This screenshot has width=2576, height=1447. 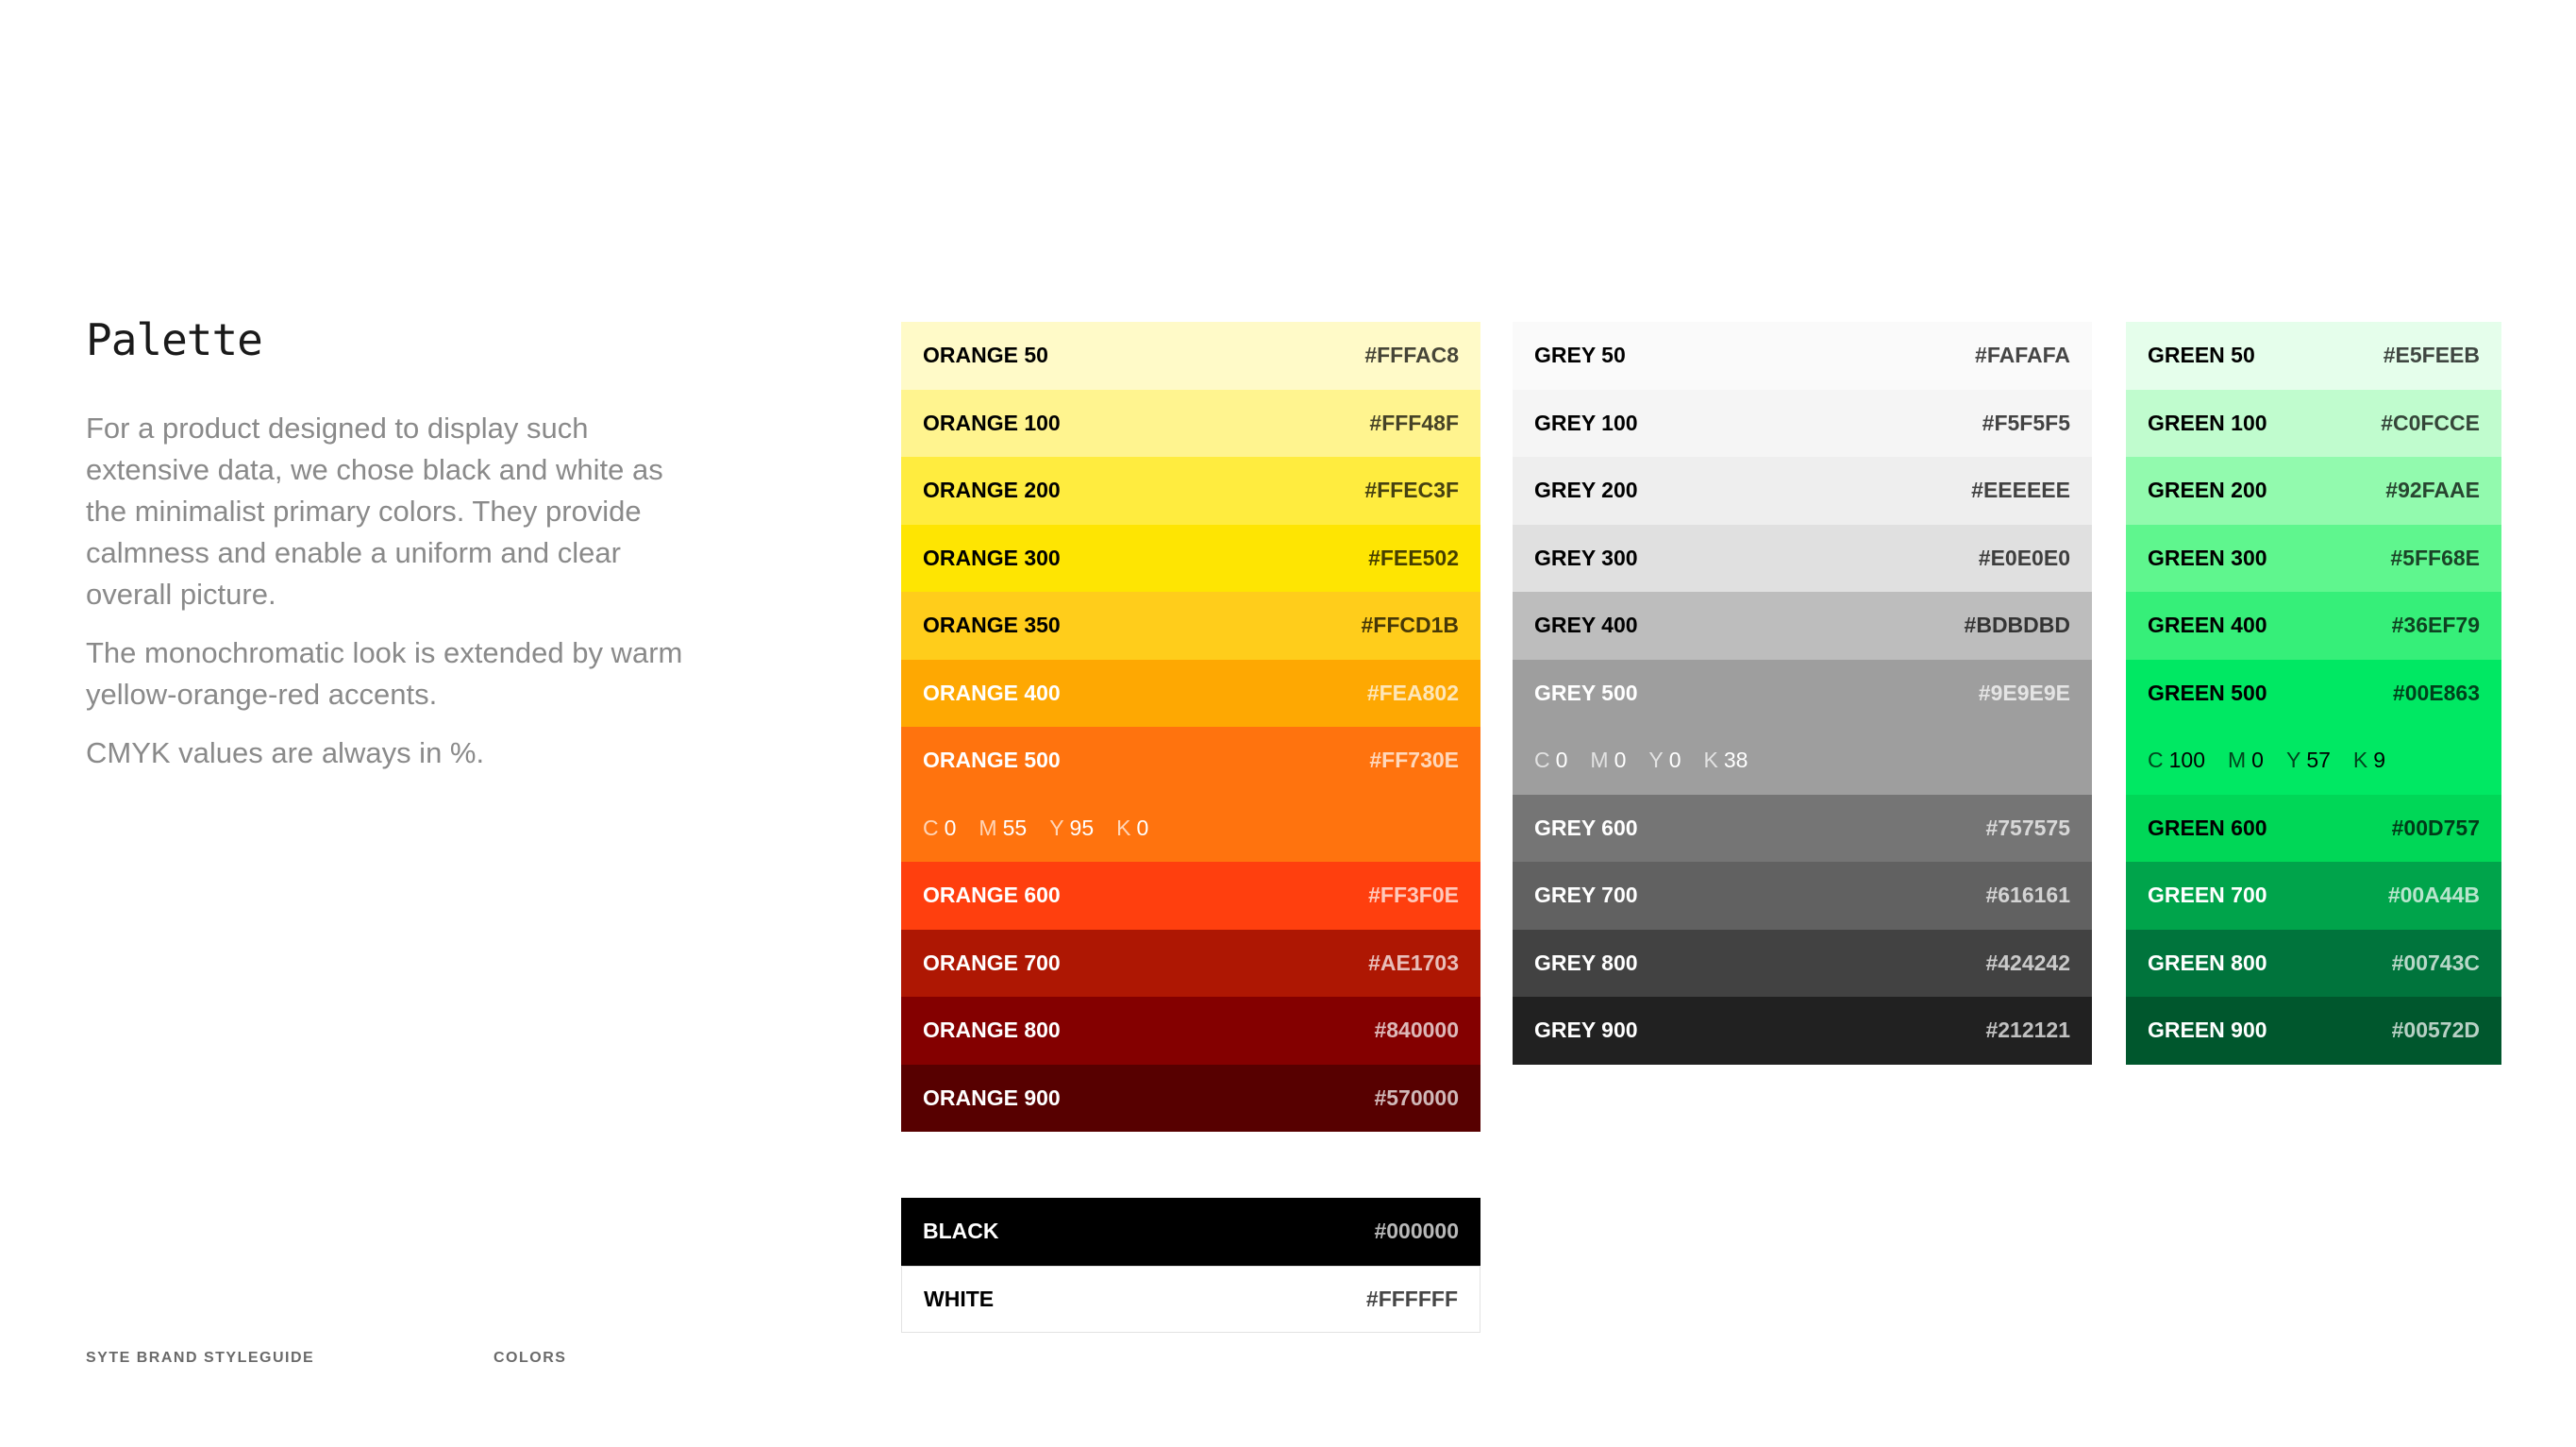 What do you see at coordinates (1190, 761) in the screenshot?
I see `color-swatch-row: ORANGE 500 #FF730E` at bounding box center [1190, 761].